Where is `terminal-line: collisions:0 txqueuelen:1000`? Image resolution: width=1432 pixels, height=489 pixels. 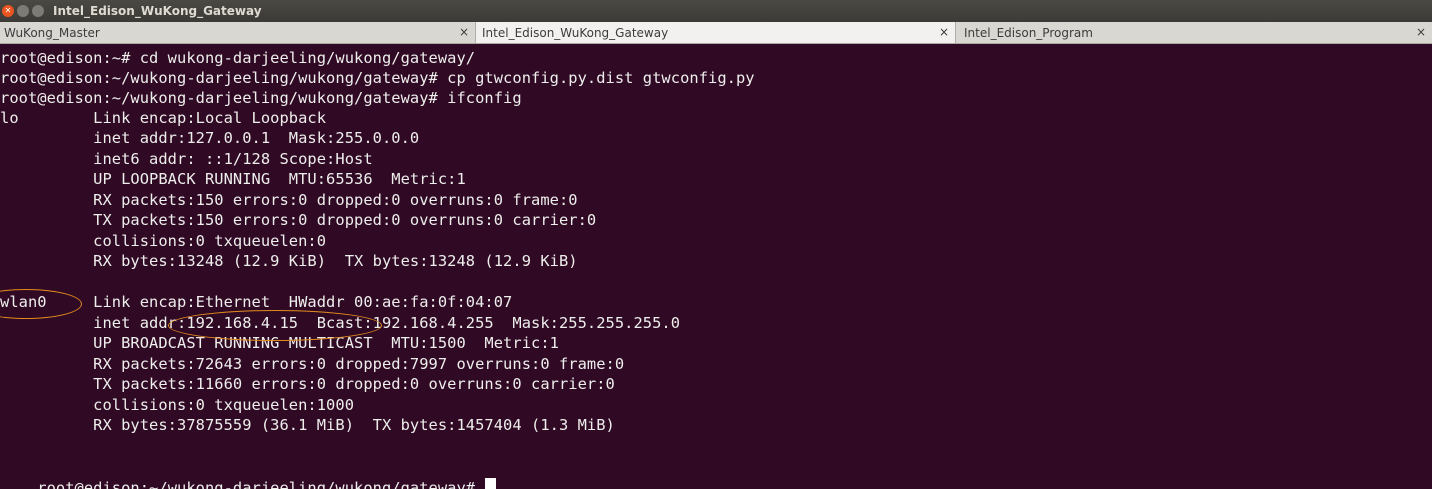 terminal-line: collisions:0 txqueuelen:1000 is located at coordinates (177, 405).